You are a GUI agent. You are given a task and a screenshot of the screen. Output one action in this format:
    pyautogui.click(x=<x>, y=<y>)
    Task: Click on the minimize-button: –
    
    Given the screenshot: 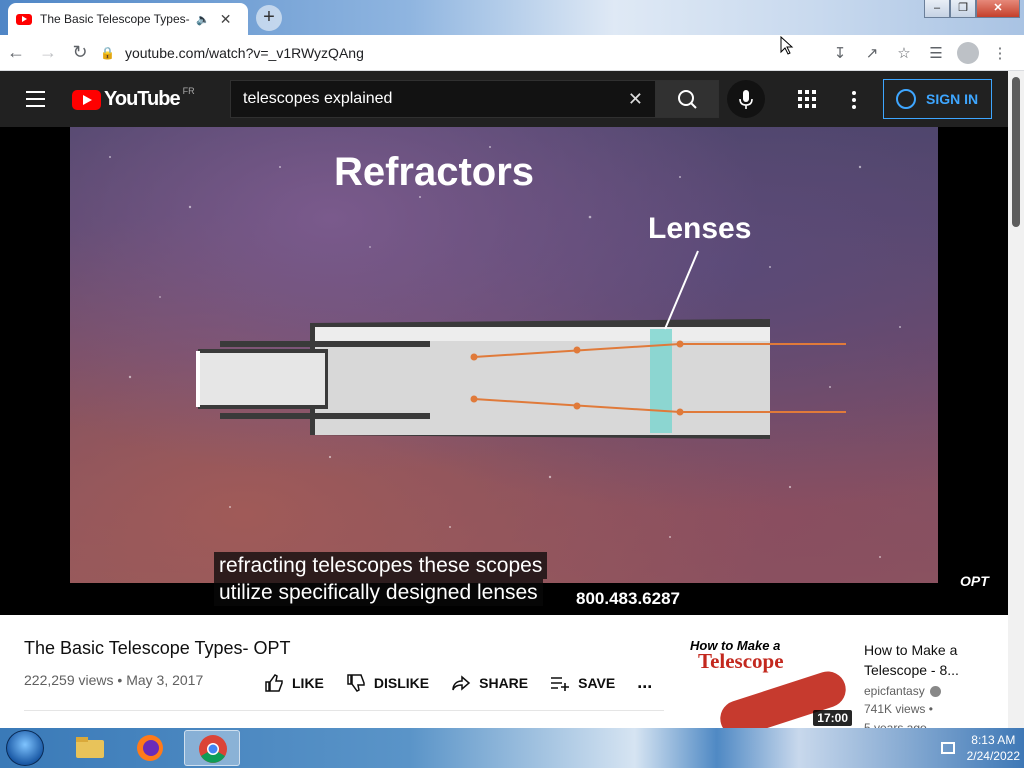 What is the action you would take?
    pyautogui.click(x=937, y=9)
    